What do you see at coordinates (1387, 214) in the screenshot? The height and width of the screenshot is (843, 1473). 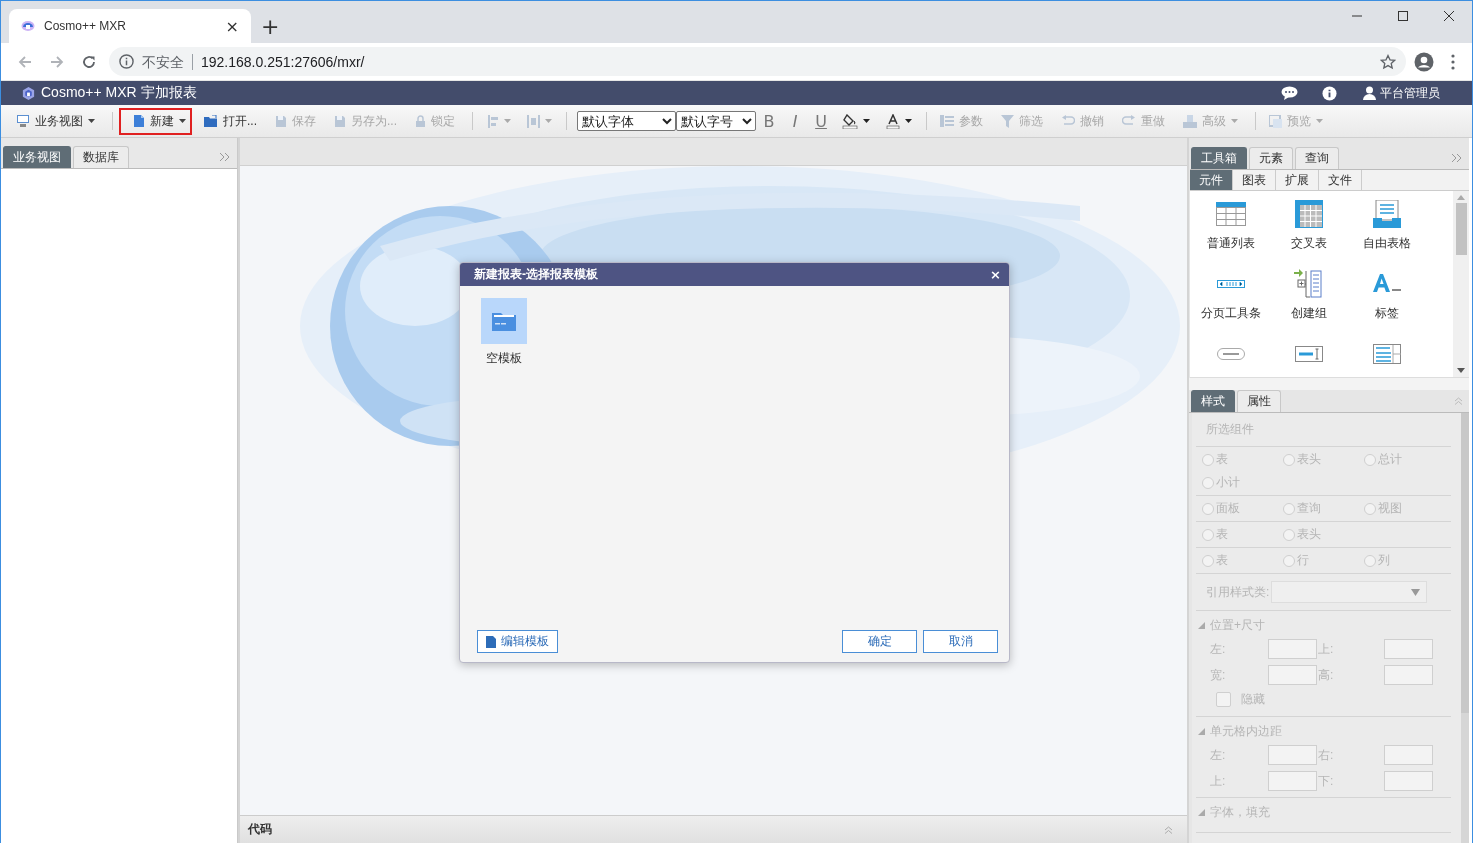 I see `form-icon` at bounding box center [1387, 214].